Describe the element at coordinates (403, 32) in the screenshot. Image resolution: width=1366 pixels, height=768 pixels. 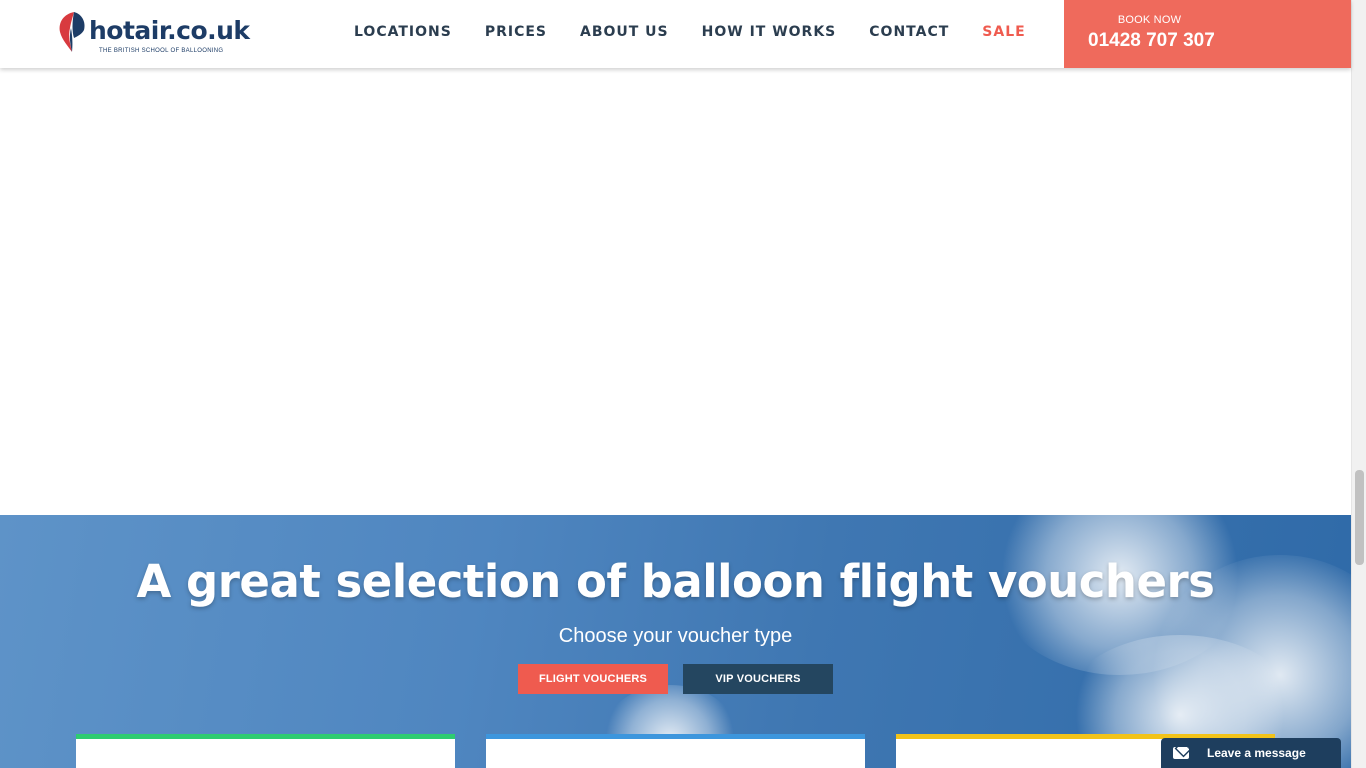
I see `nav-locations: LOCATIONS` at that location.